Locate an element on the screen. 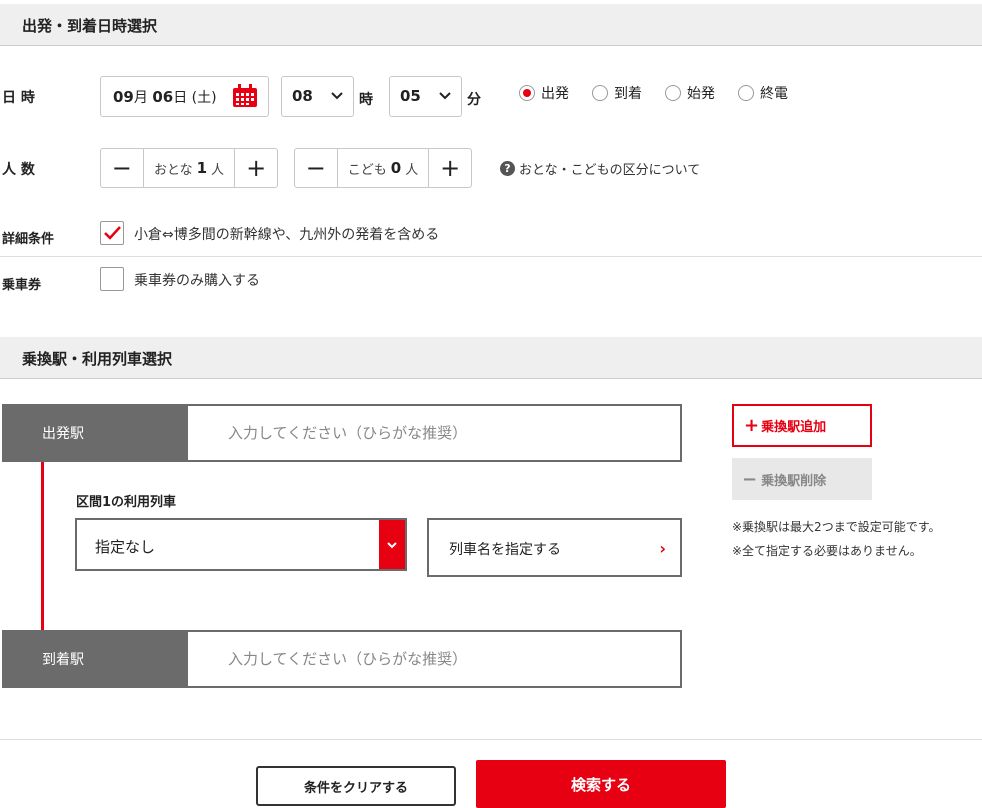 The image size is (982, 808). plus-icon: + is located at coordinates (752, 425).